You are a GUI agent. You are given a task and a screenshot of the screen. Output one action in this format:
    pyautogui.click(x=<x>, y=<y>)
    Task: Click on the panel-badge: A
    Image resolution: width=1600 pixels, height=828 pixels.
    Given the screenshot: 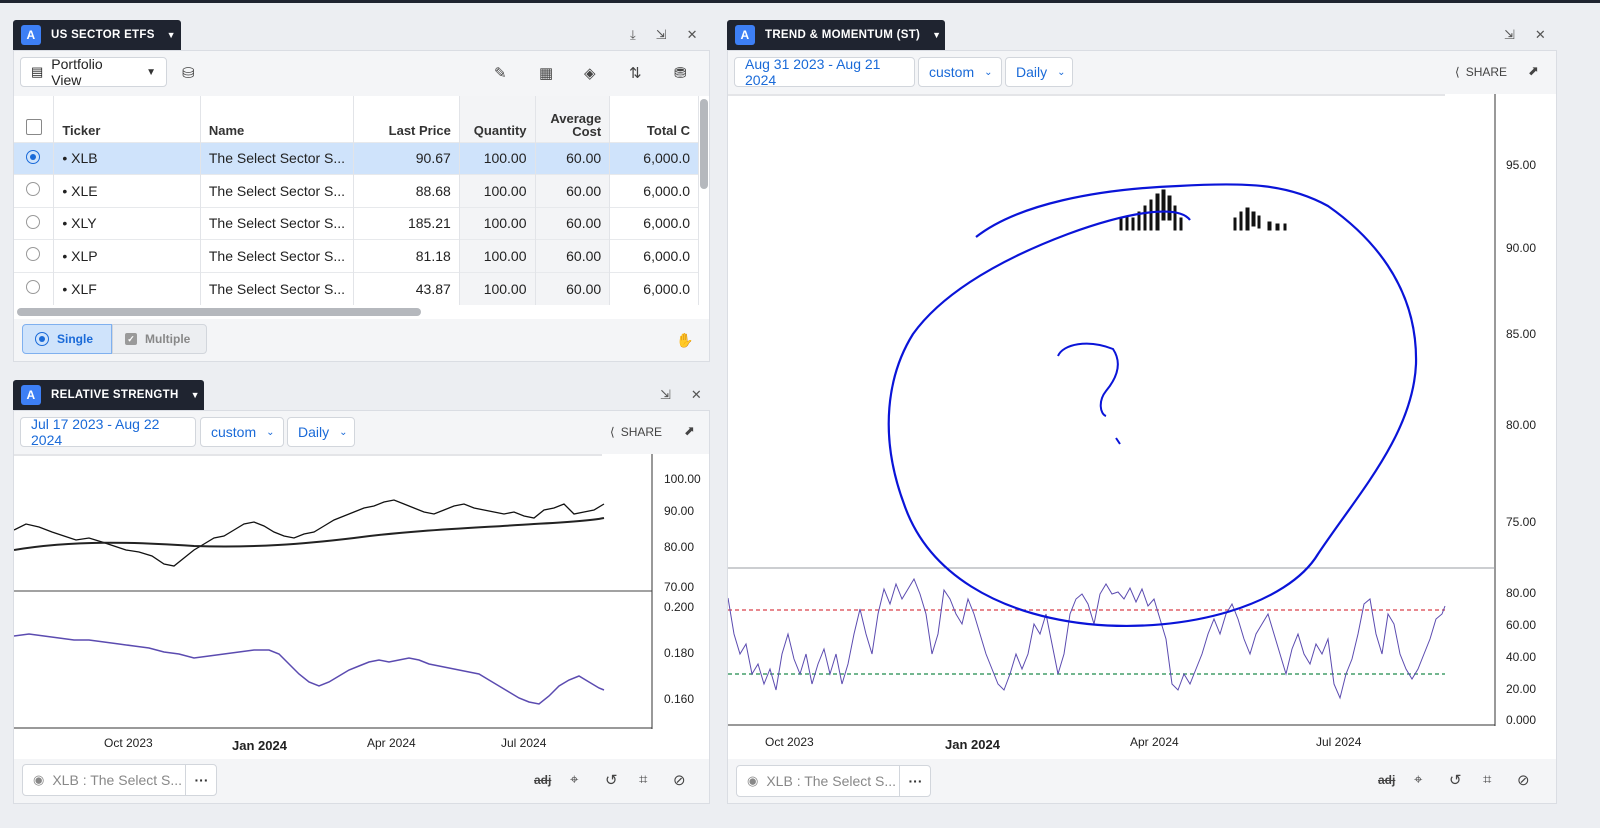 What is the action you would take?
    pyautogui.click(x=31, y=35)
    